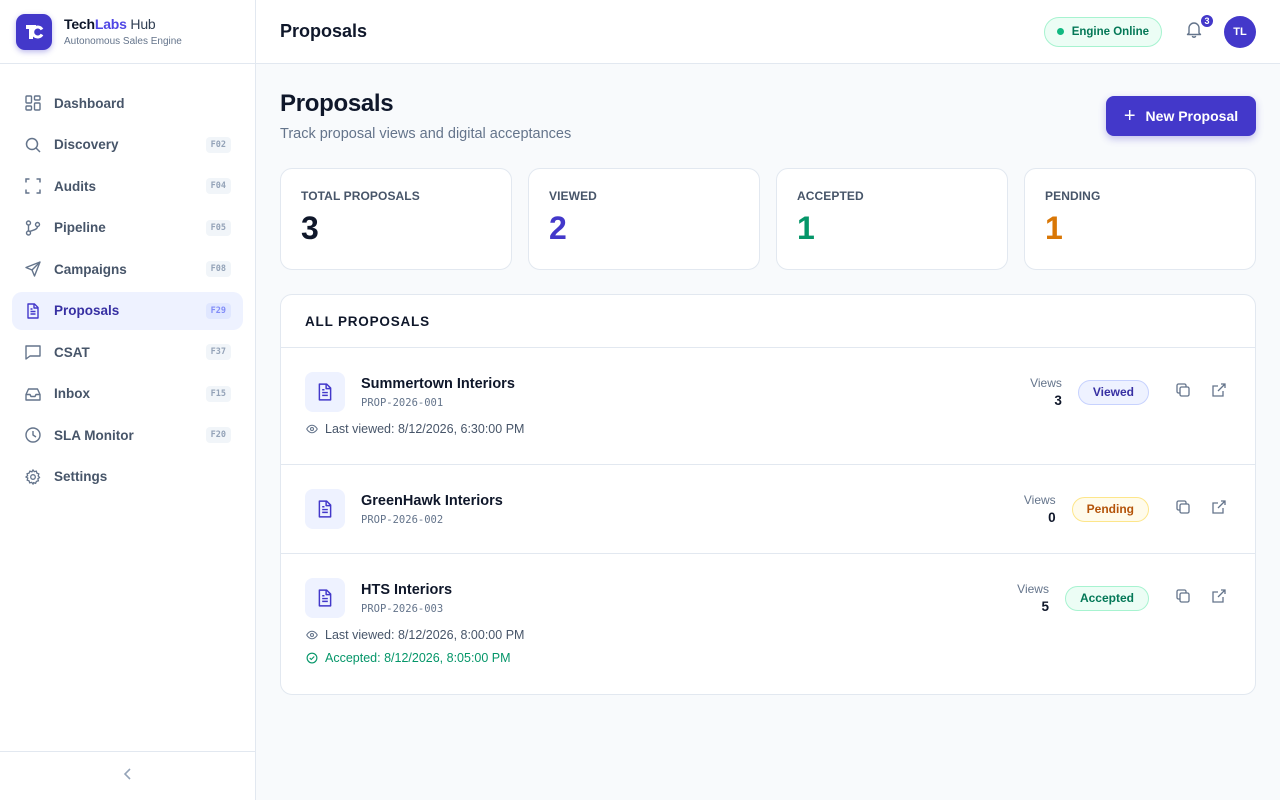  Describe the element at coordinates (806, 228) in the screenshot. I see `stat-value: 1` at that location.